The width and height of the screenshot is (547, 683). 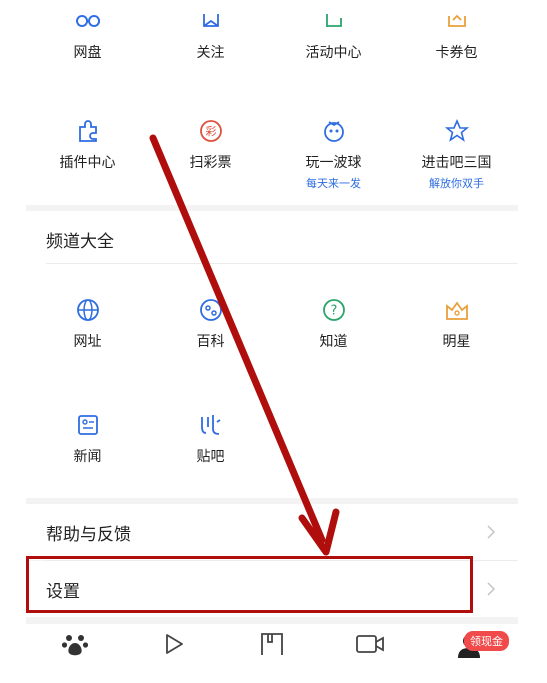 What do you see at coordinates (87, 324) in the screenshot?
I see `channel-website: 网址` at bounding box center [87, 324].